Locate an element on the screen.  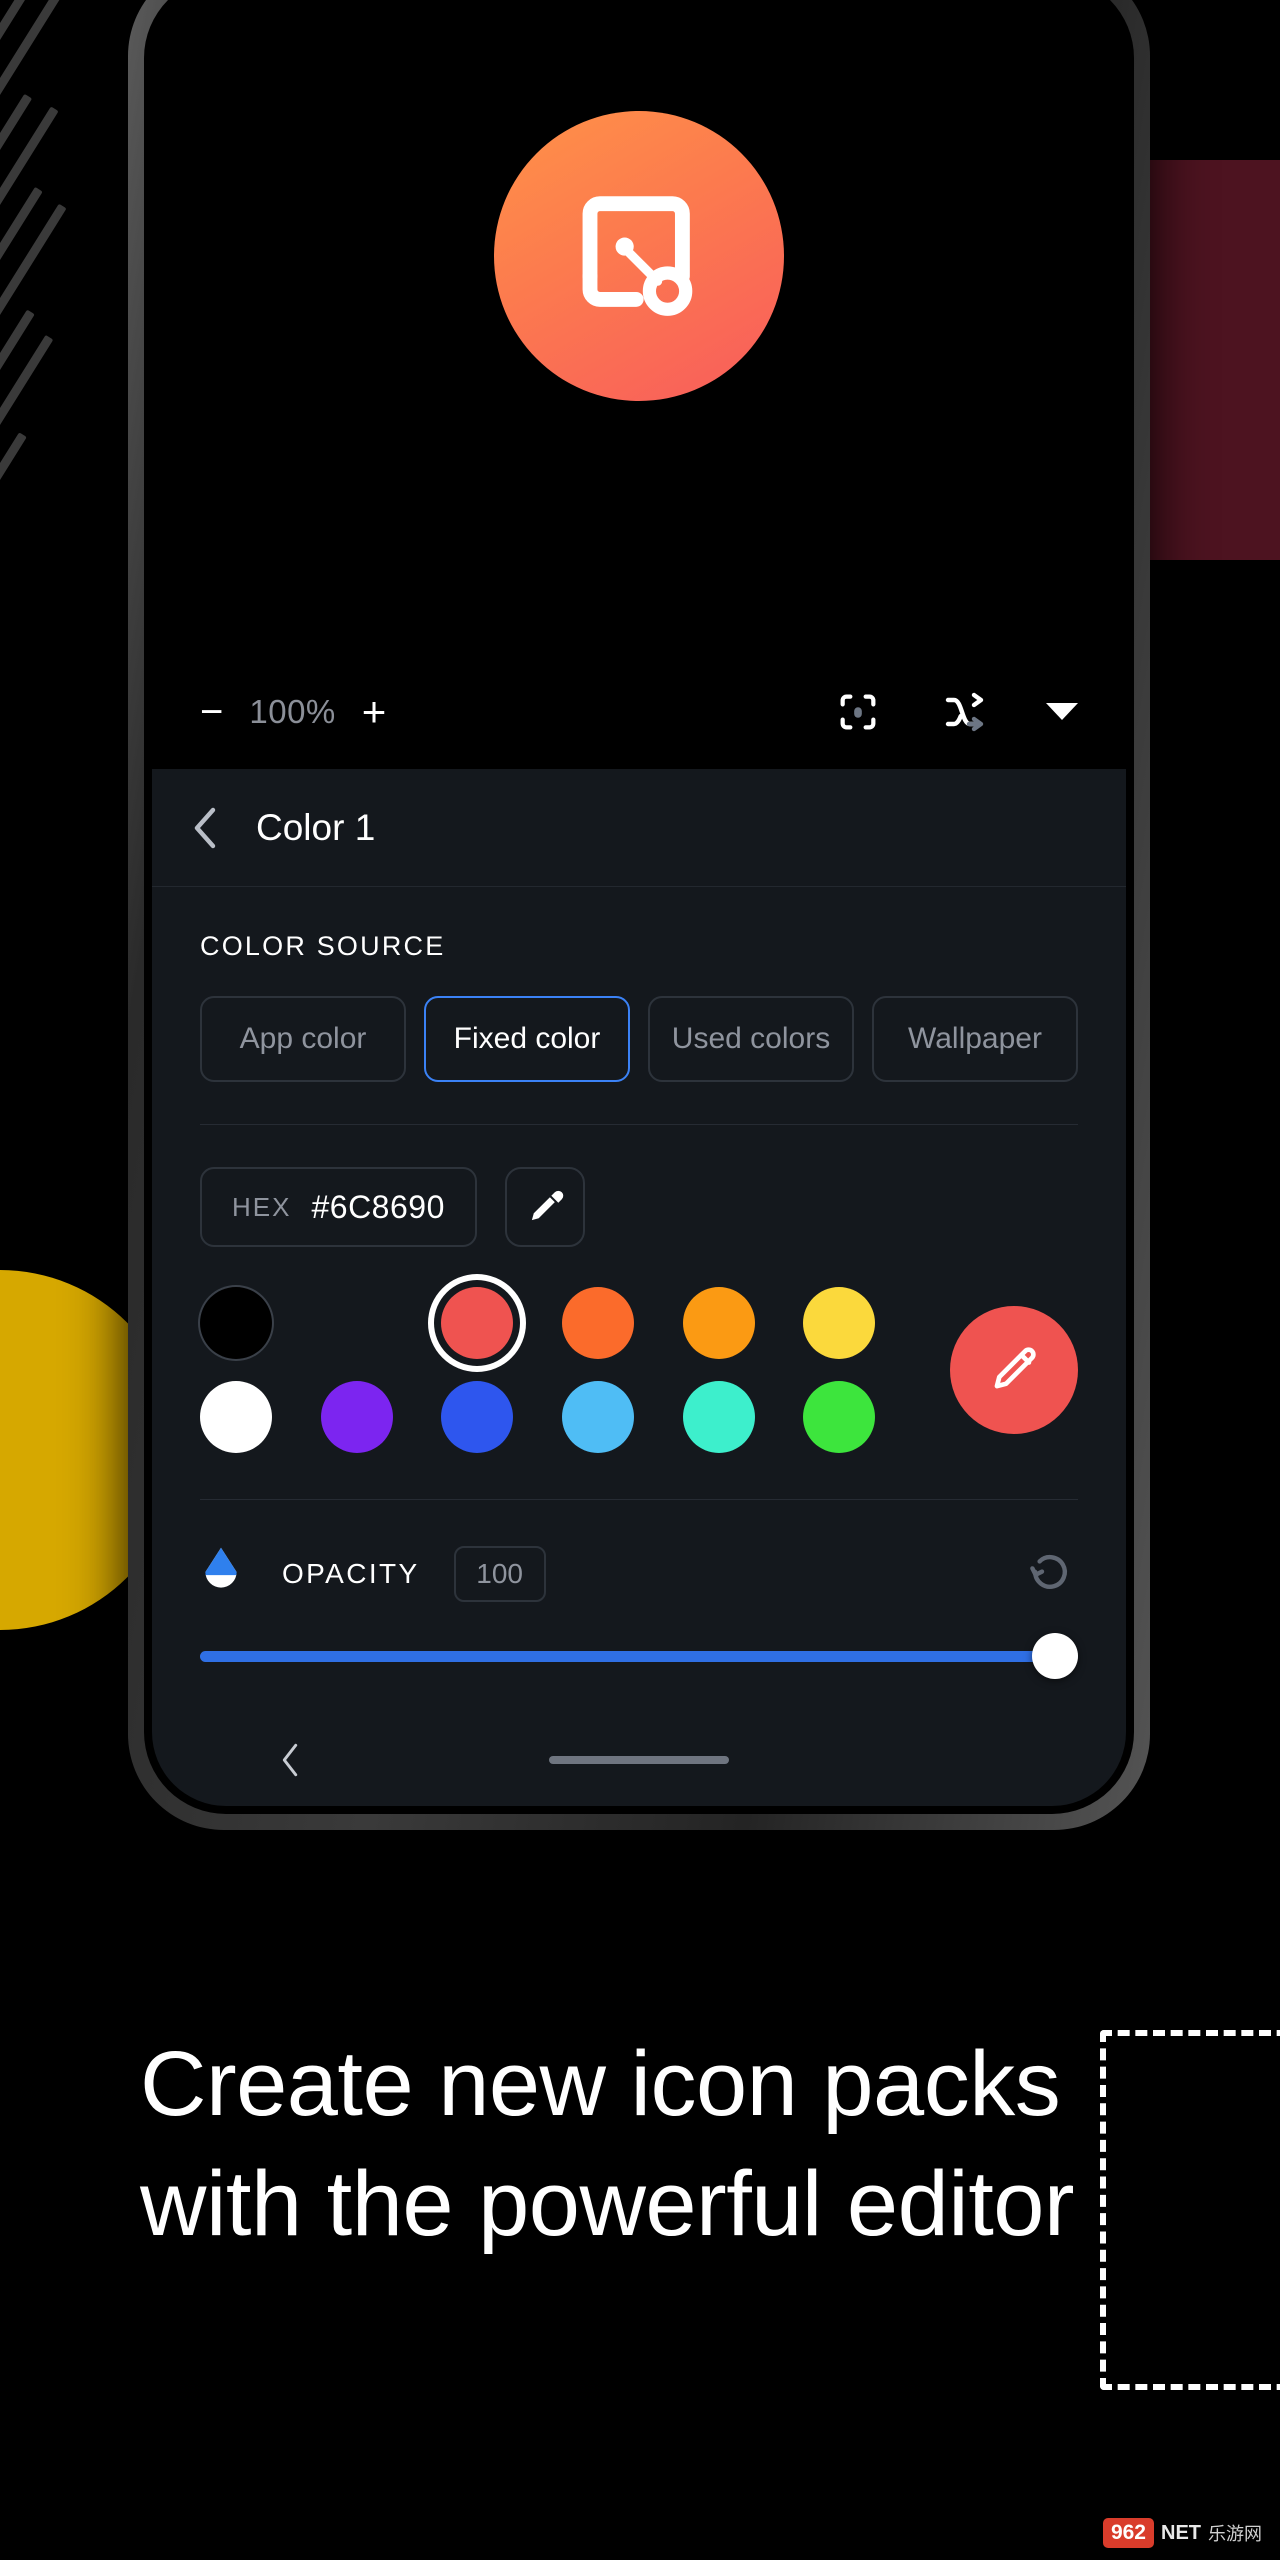
color-source-label: COLOR SOURCE is located at coordinates (323, 946).